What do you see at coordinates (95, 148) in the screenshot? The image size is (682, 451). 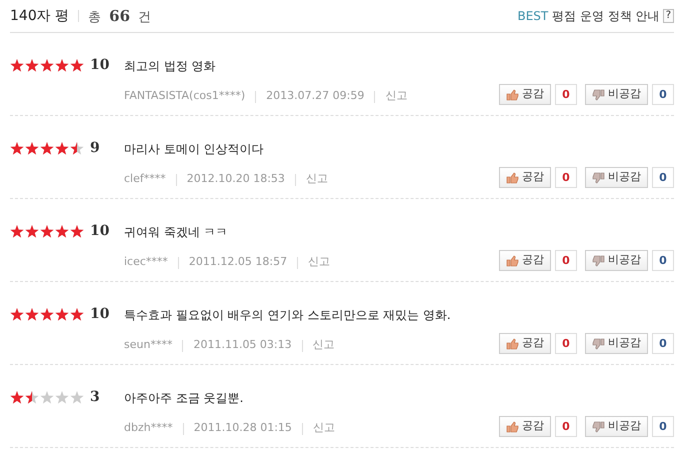 I see `score: 9` at bounding box center [95, 148].